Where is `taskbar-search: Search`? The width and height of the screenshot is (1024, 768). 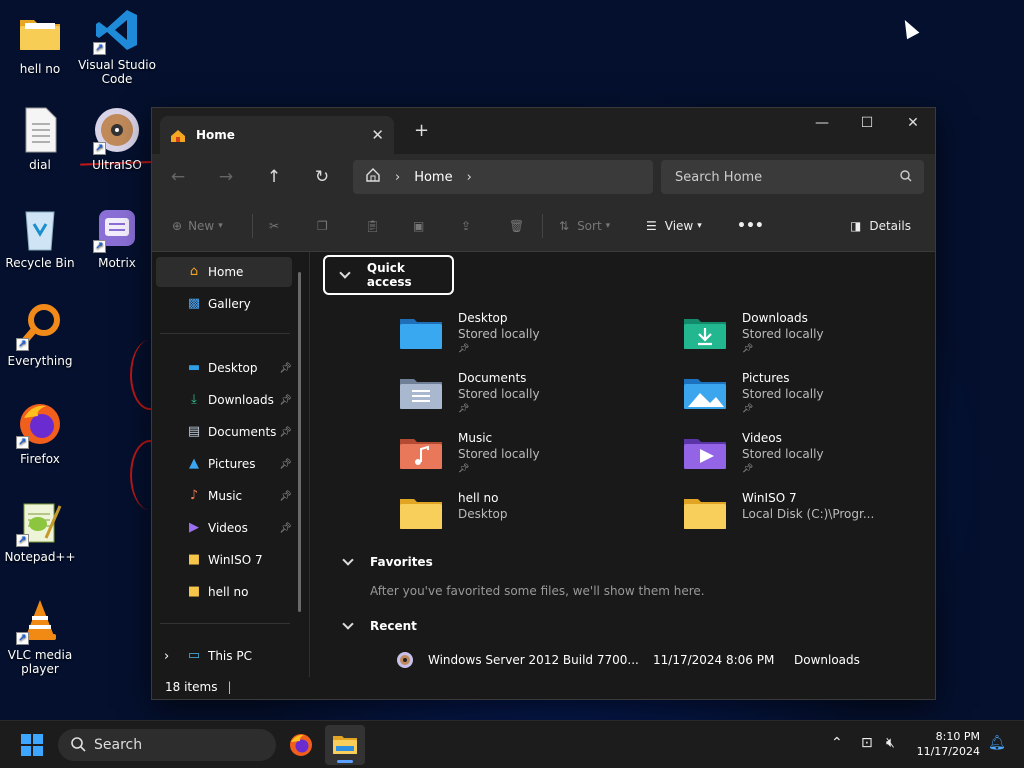
taskbar-search: Search is located at coordinates (167, 745).